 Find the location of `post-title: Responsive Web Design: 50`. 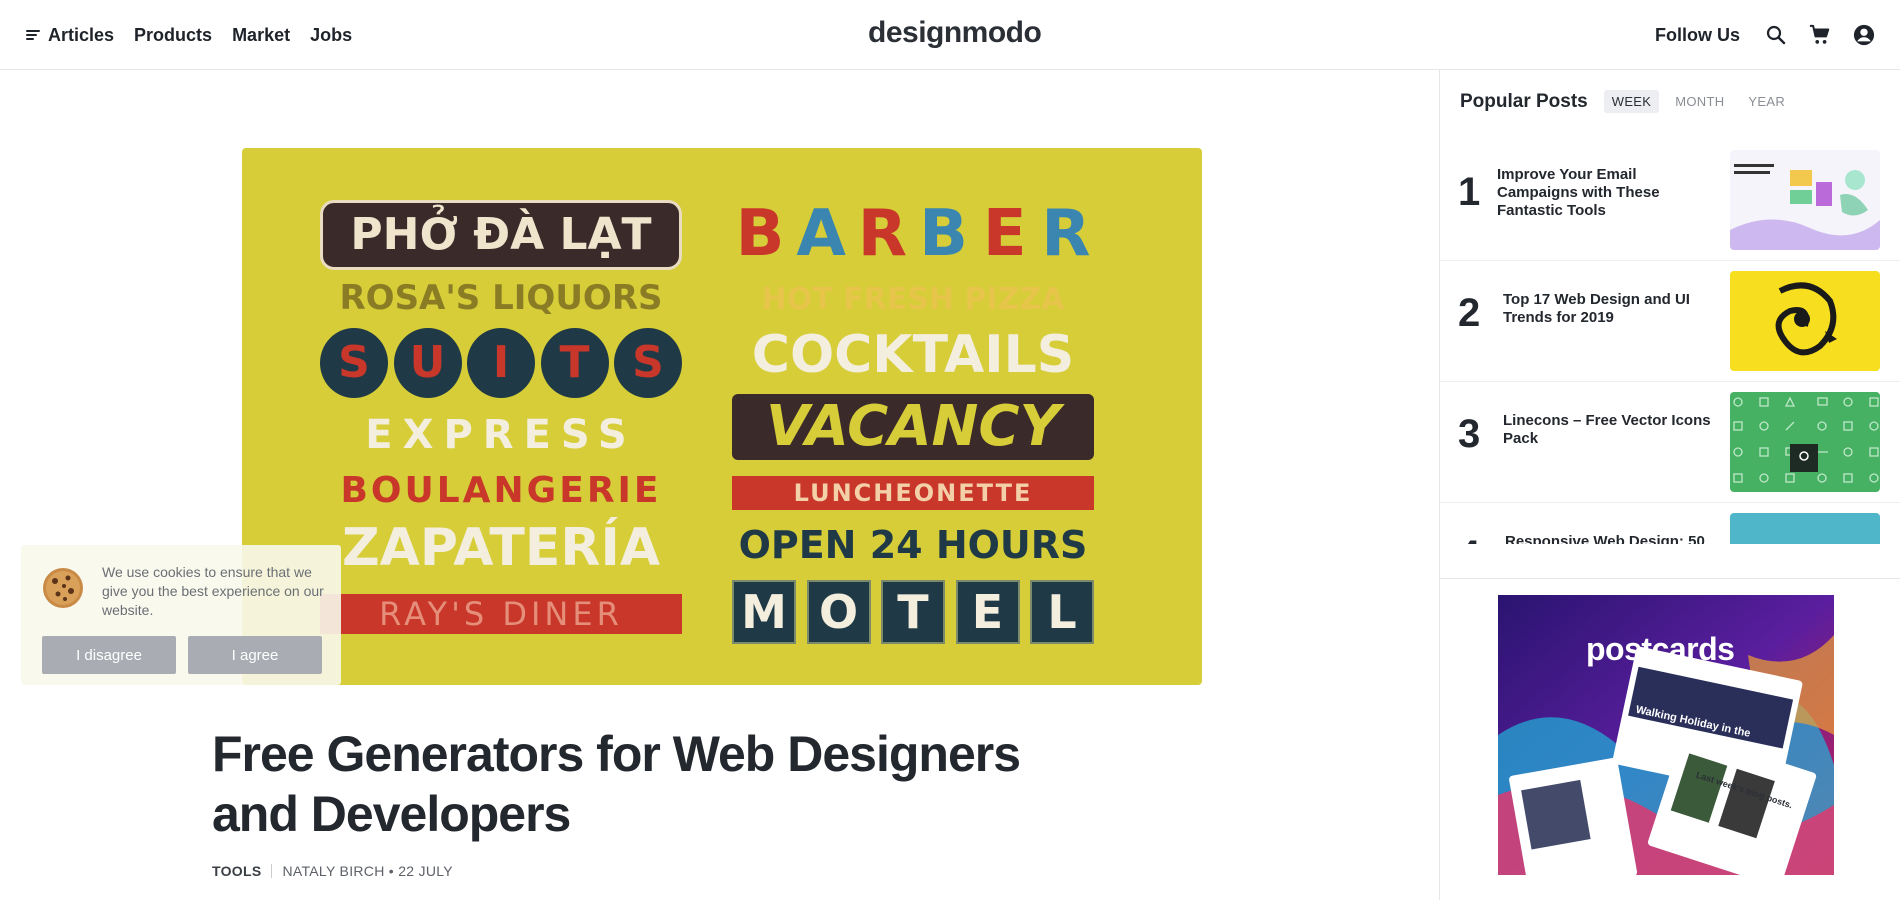

post-title: Responsive Web Design: 50 is located at coordinates (1610, 538).